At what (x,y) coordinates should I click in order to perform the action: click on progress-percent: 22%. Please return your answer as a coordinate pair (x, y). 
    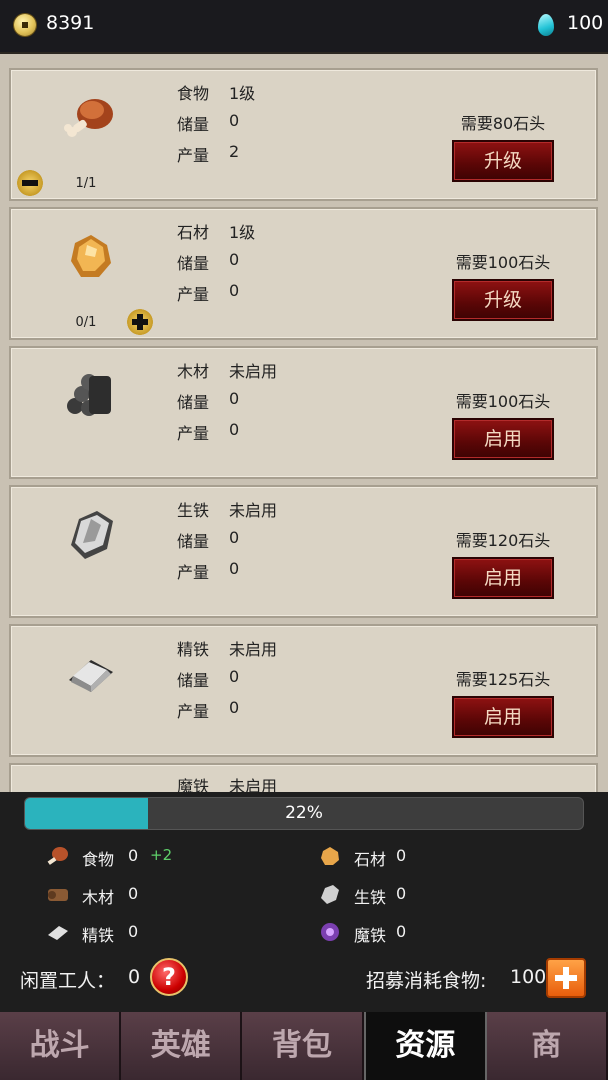
    Looking at the image, I should click on (304, 813).